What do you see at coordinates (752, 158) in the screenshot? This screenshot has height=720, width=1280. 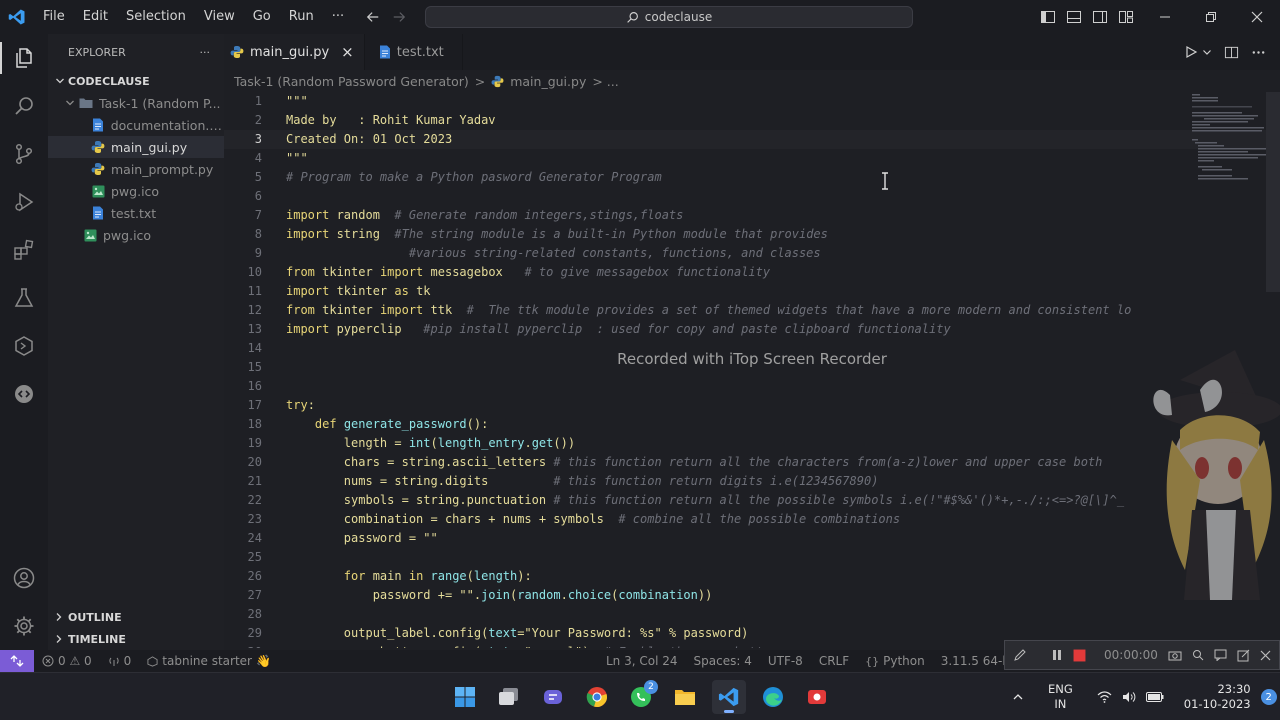 I see `code-line: 4 """` at bounding box center [752, 158].